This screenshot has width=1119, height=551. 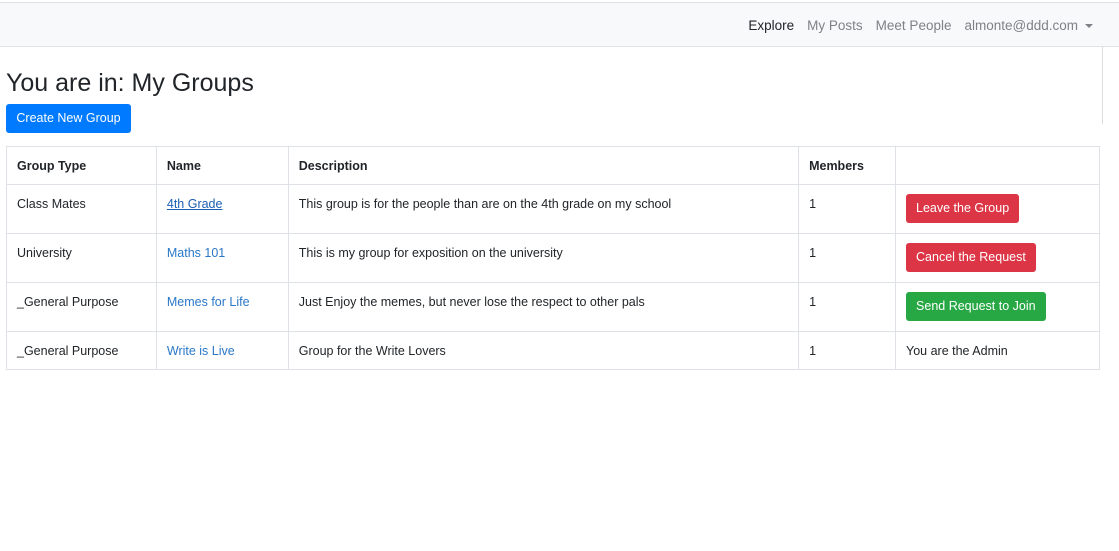 I want to click on user-menu-dropdown: almonte@ddd.com, so click(x=1028, y=25).